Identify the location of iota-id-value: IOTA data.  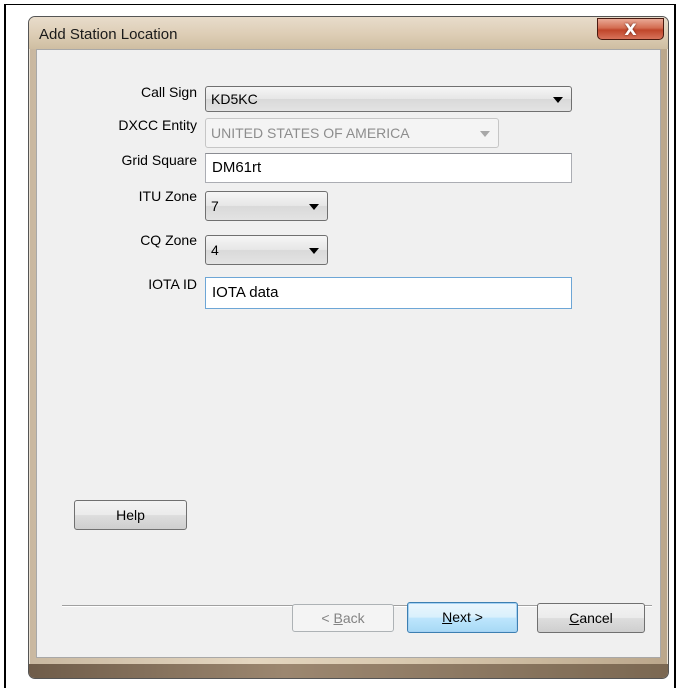
(245, 292).